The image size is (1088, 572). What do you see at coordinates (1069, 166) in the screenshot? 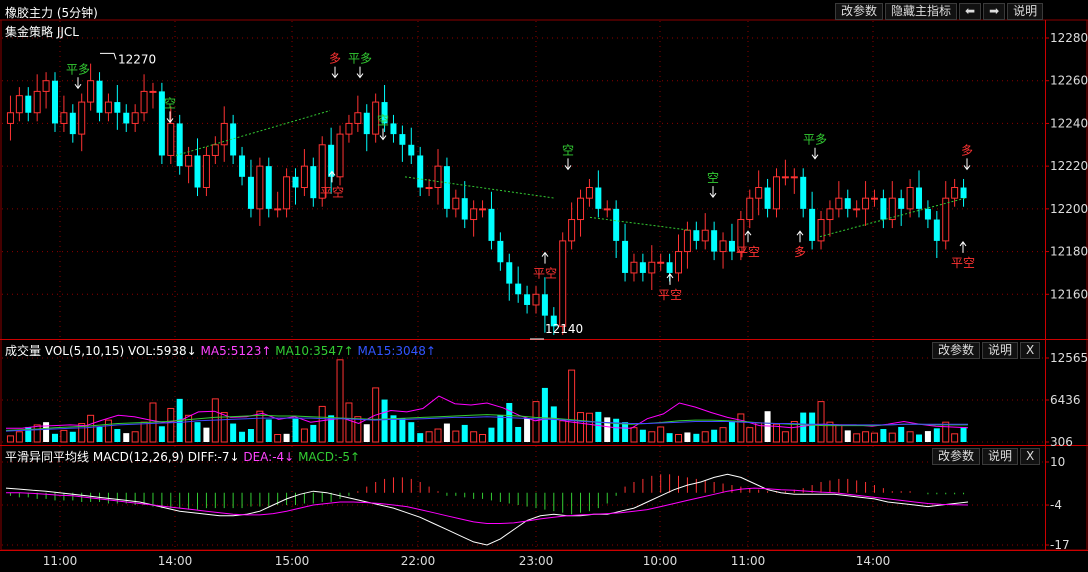
I see `price-tick-label: 12220` at bounding box center [1069, 166].